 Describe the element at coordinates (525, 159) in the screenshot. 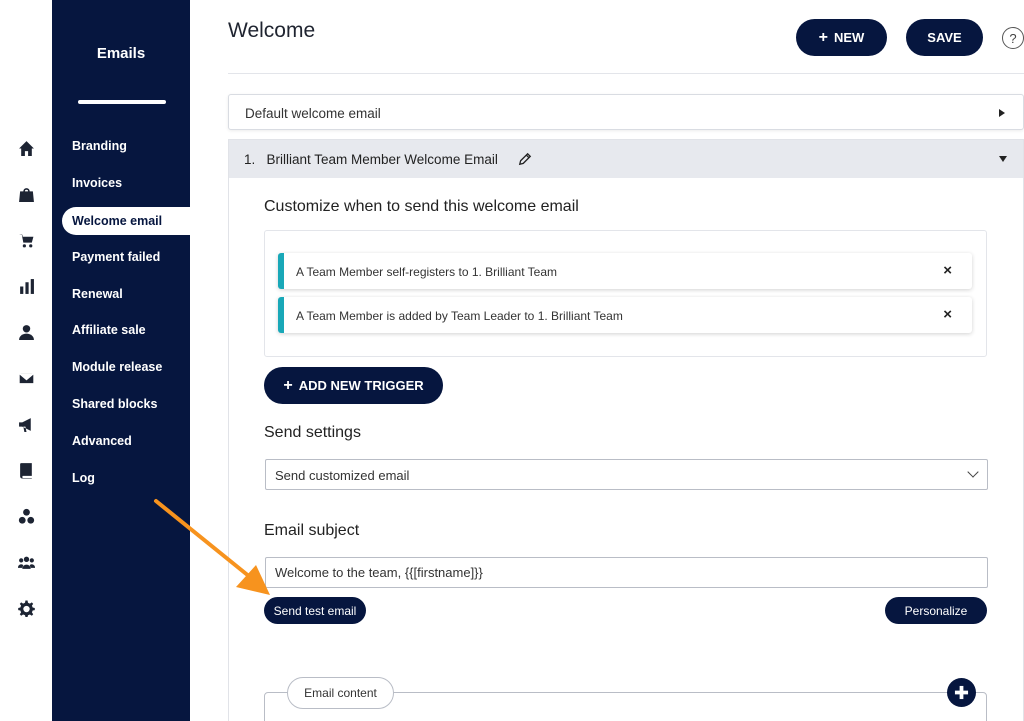

I see `pencil-icon` at that location.